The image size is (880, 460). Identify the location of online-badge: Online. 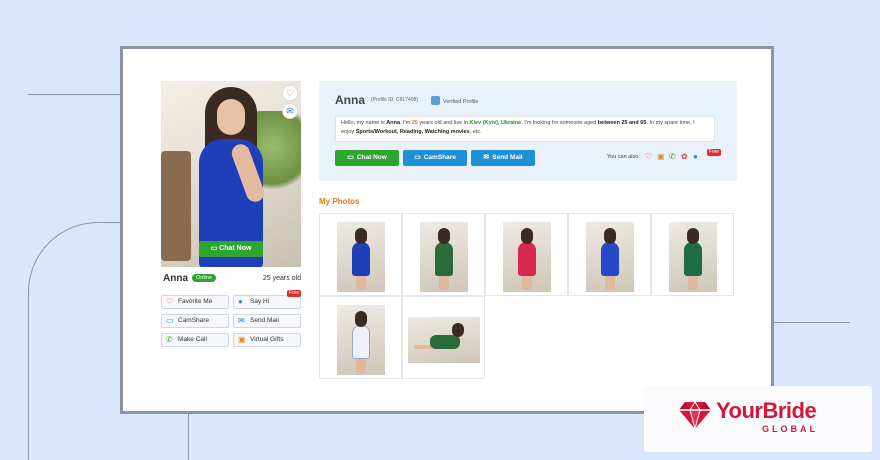
(204, 278).